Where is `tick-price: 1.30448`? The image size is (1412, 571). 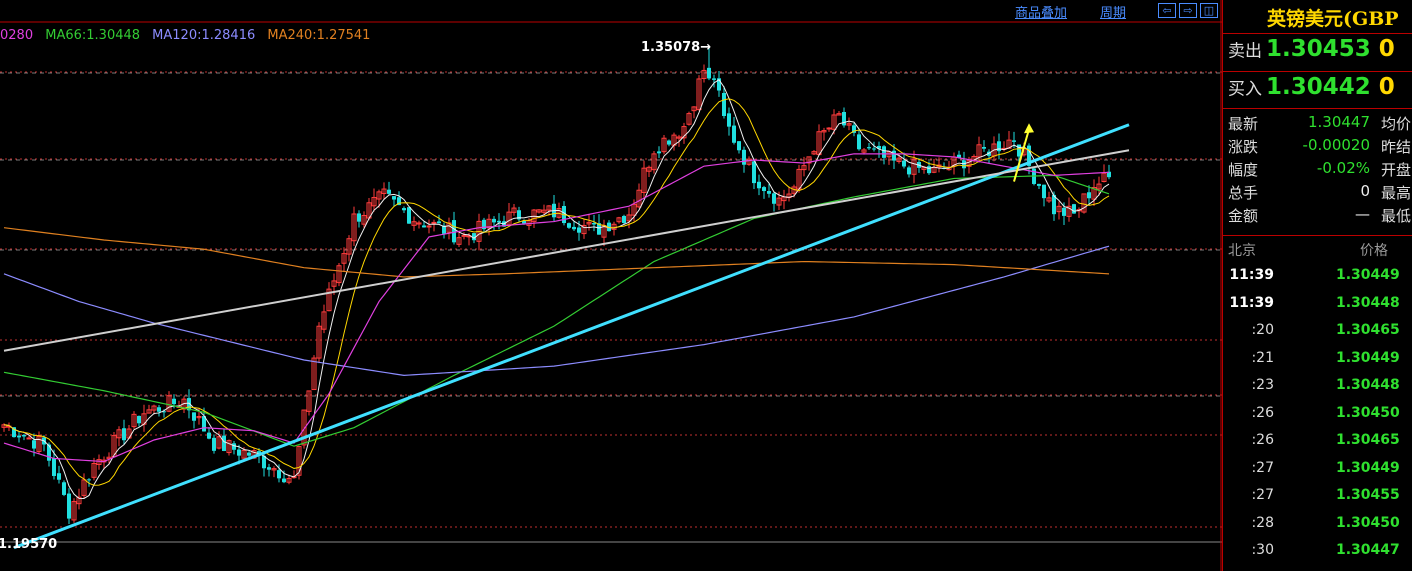 tick-price: 1.30448 is located at coordinates (1368, 302).